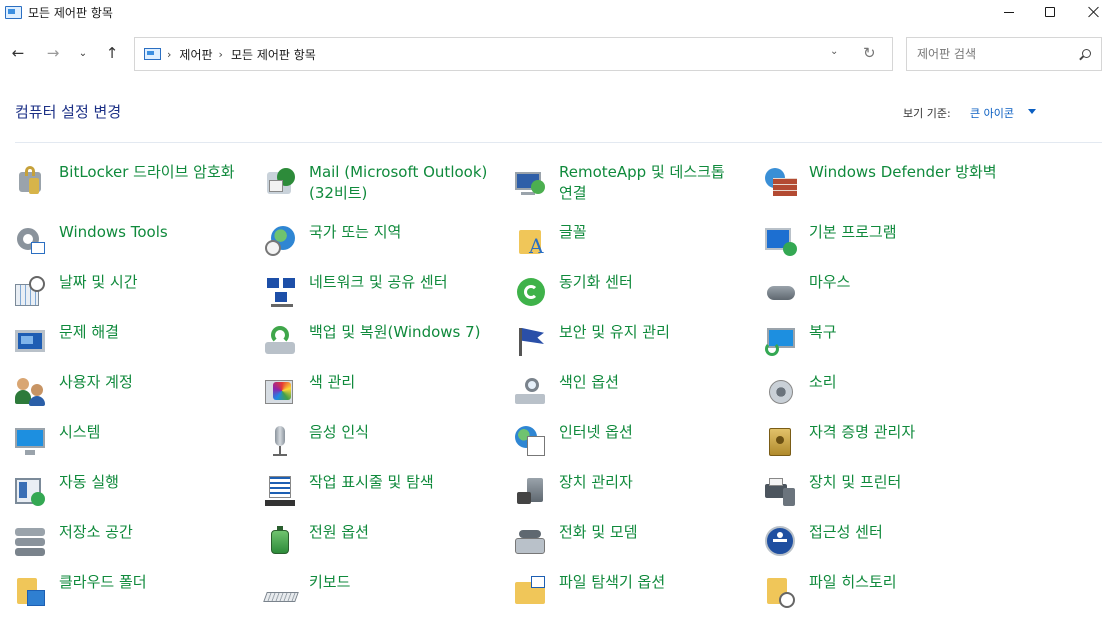  What do you see at coordinates (885, 540) in the screenshot?
I see `item-ease-of-access: 접근성 센터` at bounding box center [885, 540].